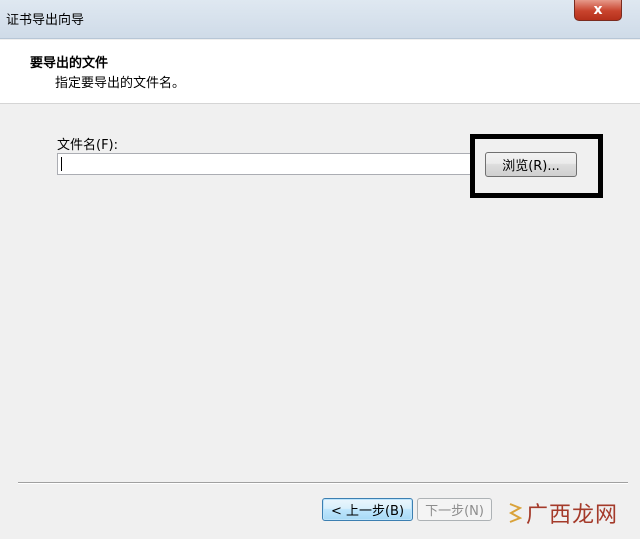  I want to click on watermark-logo-icon, so click(515, 513).